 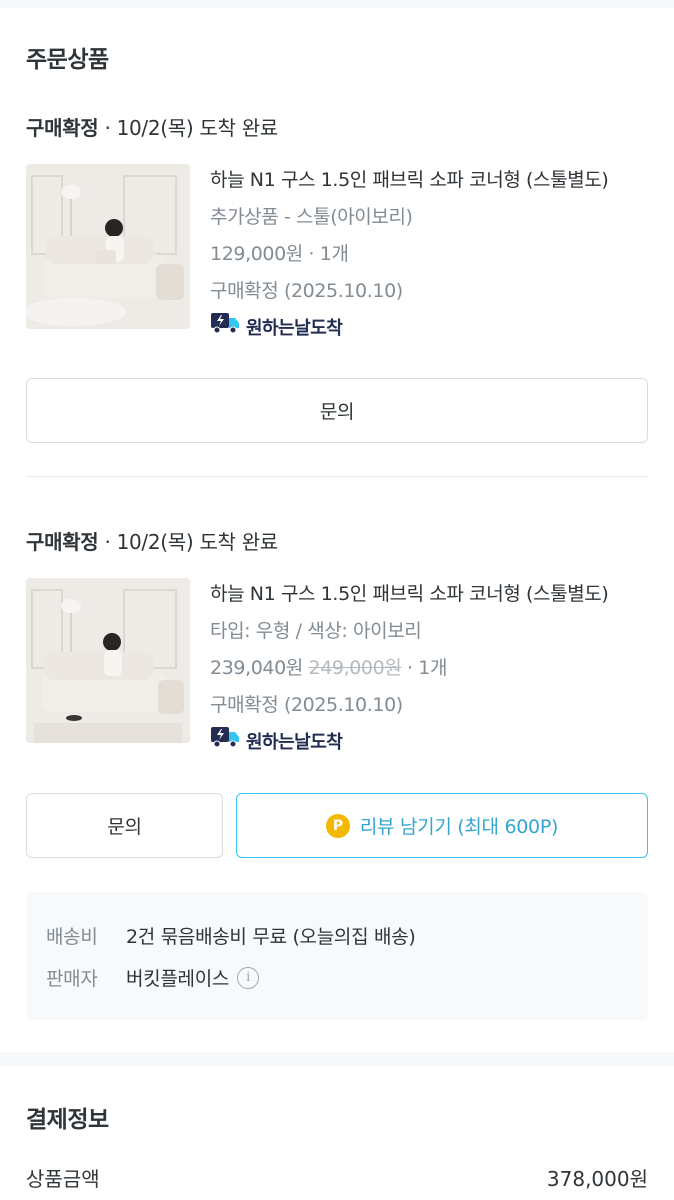 I want to click on point-coin-icon: P, so click(x=337, y=825).